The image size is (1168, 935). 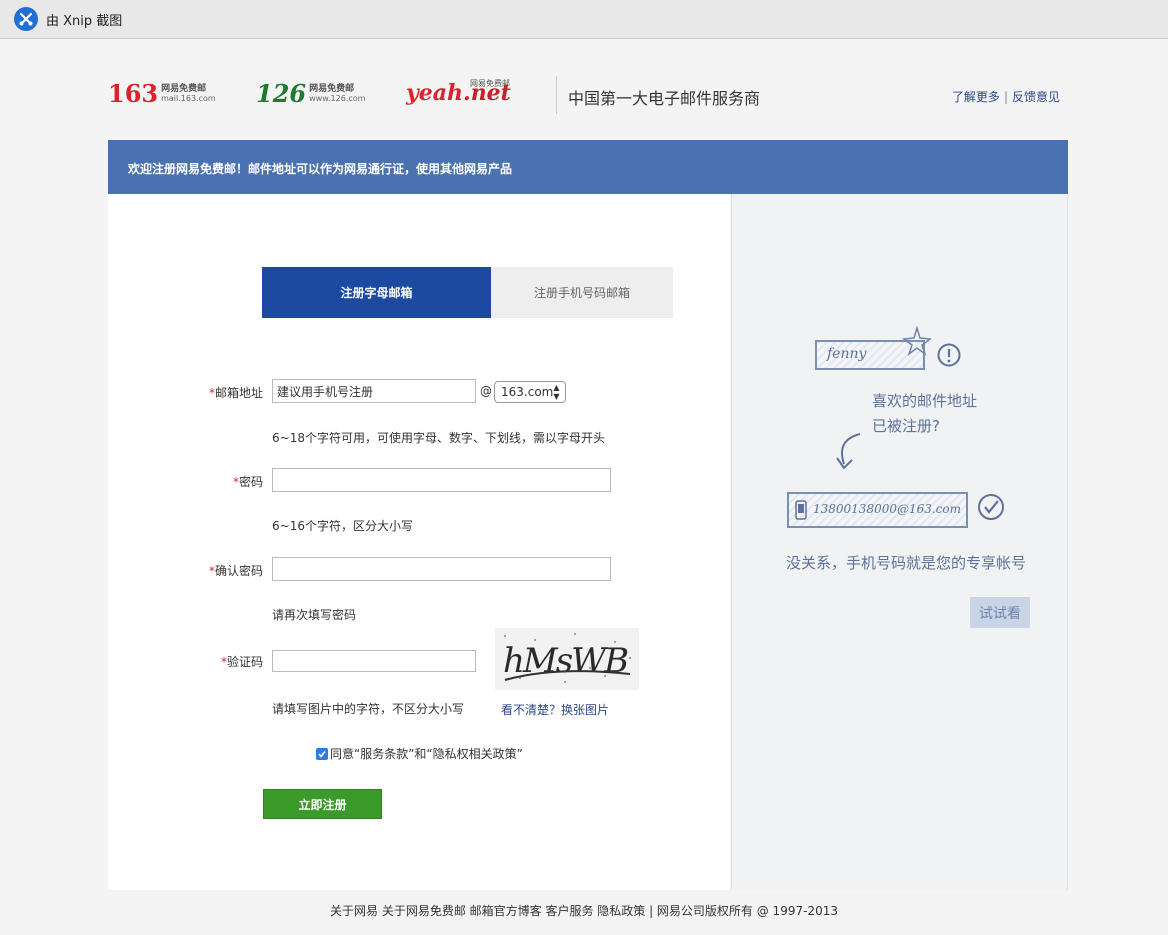 I want to click on try-it-button: 试试看, so click(x=1000, y=612).